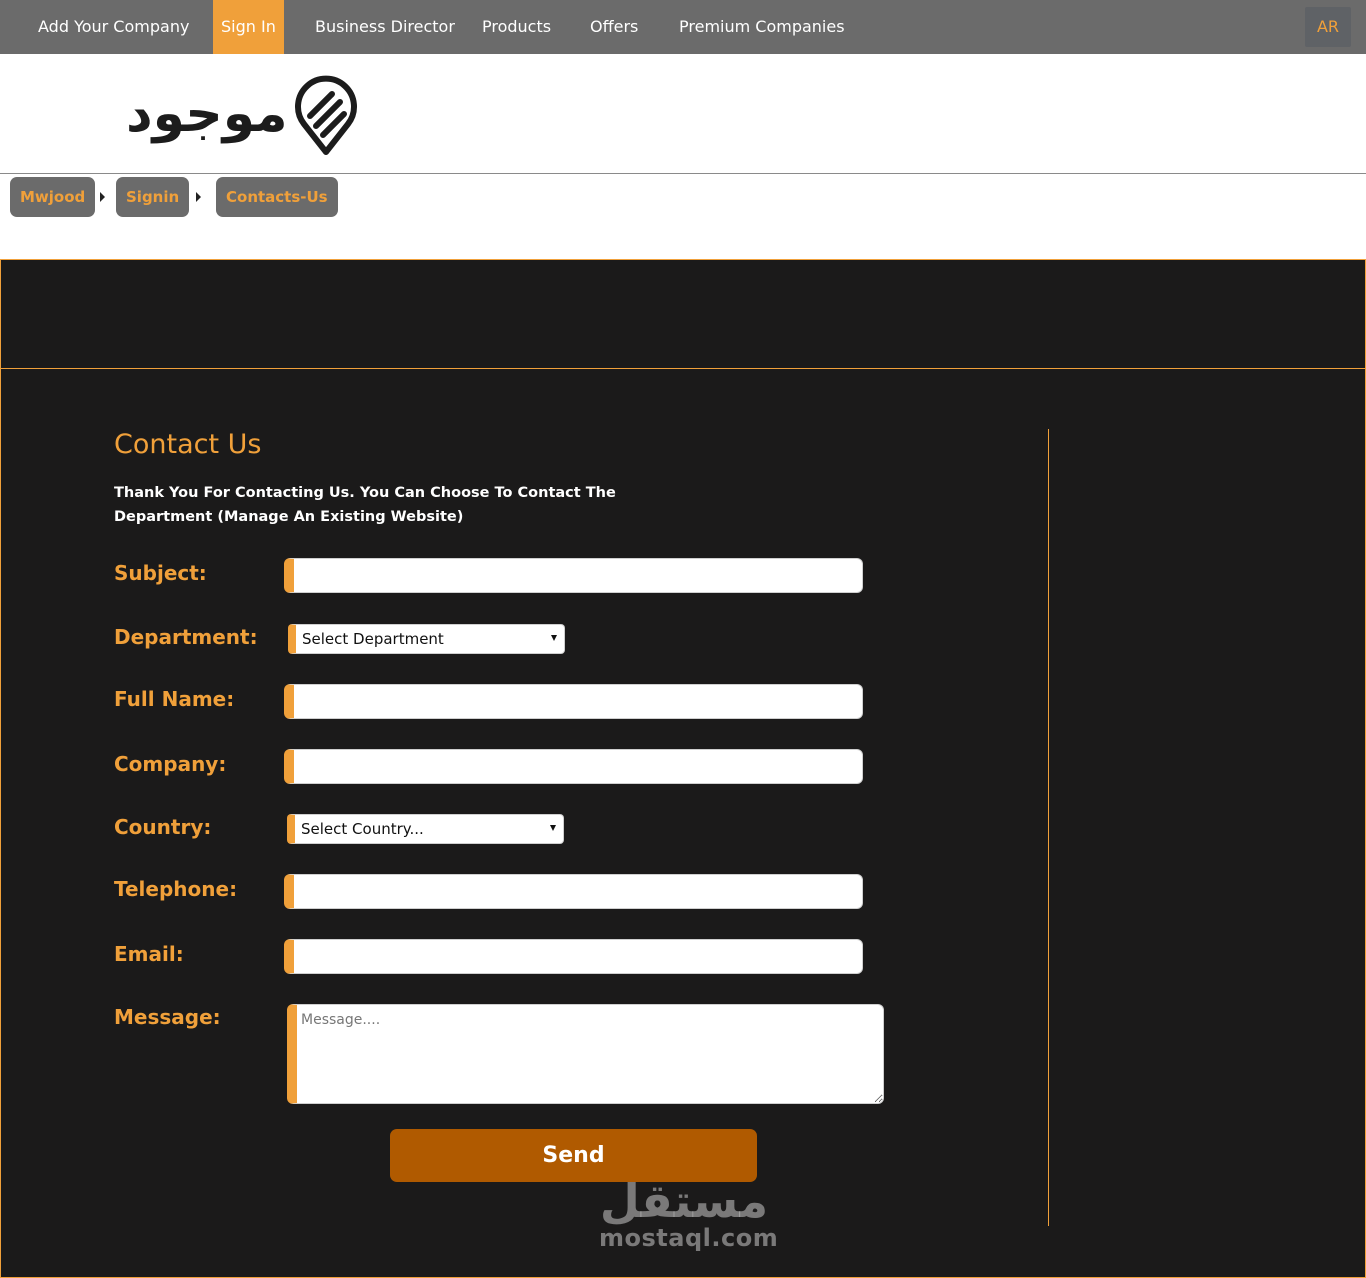 Image resolution: width=1366 pixels, height=1278 pixels. What do you see at coordinates (248, 27) in the screenshot?
I see `nav-sign-in: Sign In` at bounding box center [248, 27].